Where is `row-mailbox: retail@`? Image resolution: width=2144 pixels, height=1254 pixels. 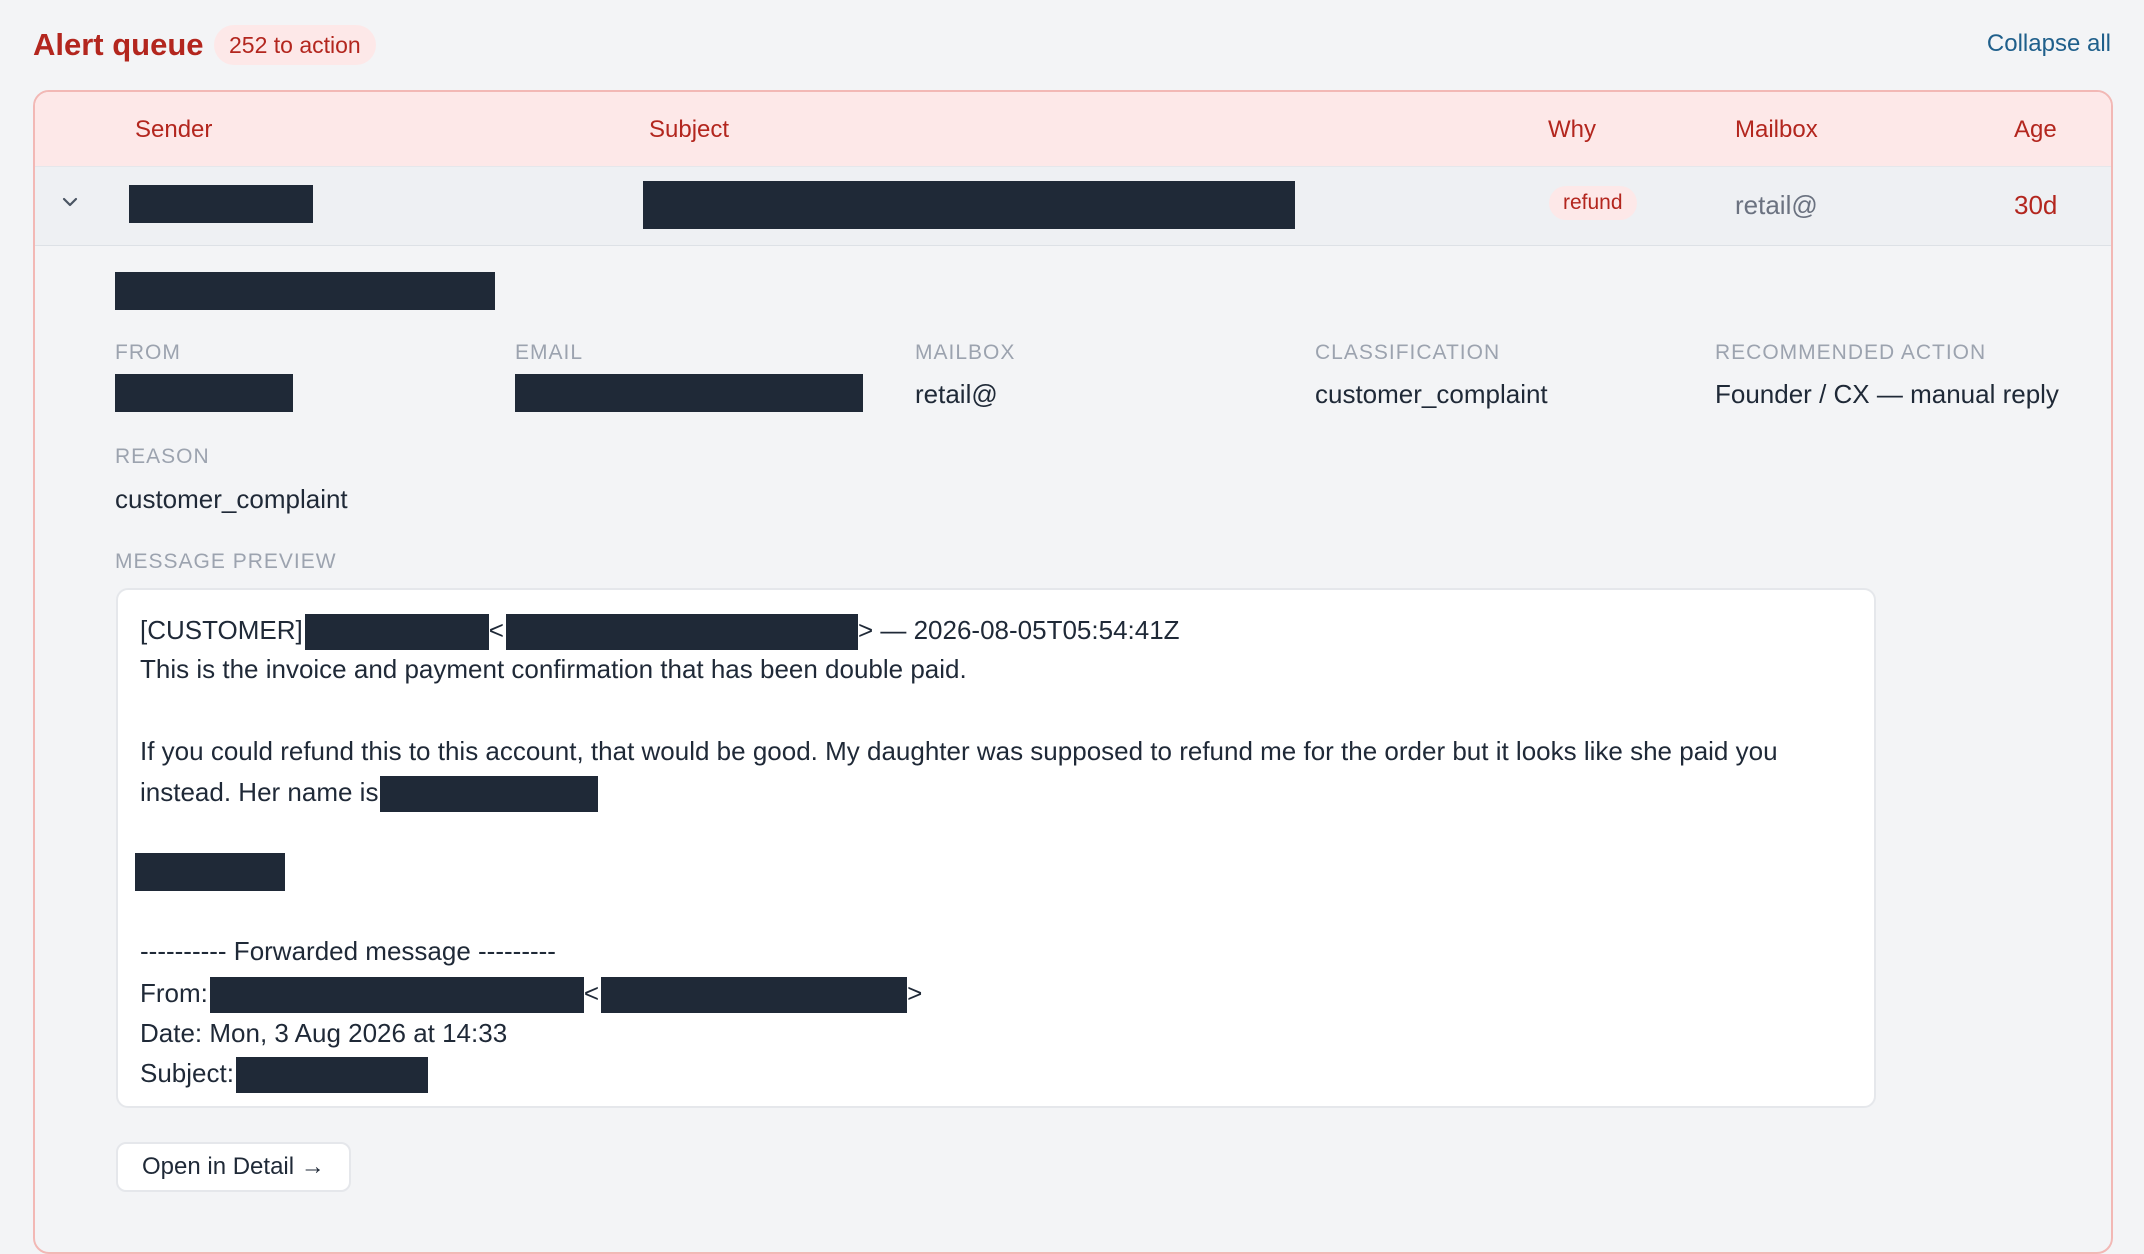
row-mailbox: retail@ is located at coordinates (1776, 205).